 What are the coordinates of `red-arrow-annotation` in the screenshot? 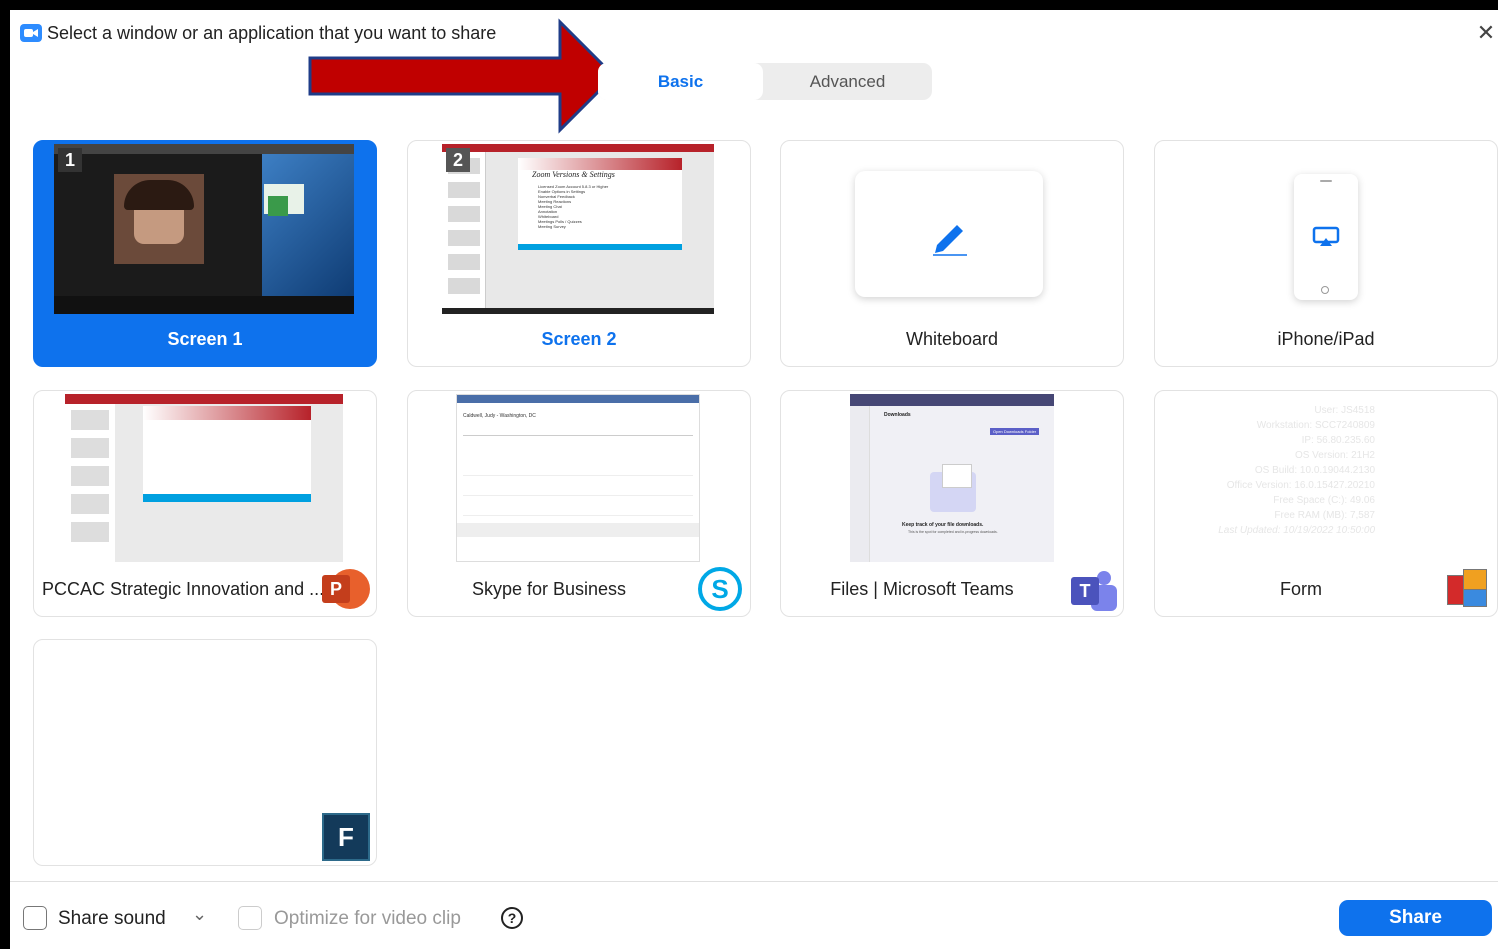 It's located at (462, 76).